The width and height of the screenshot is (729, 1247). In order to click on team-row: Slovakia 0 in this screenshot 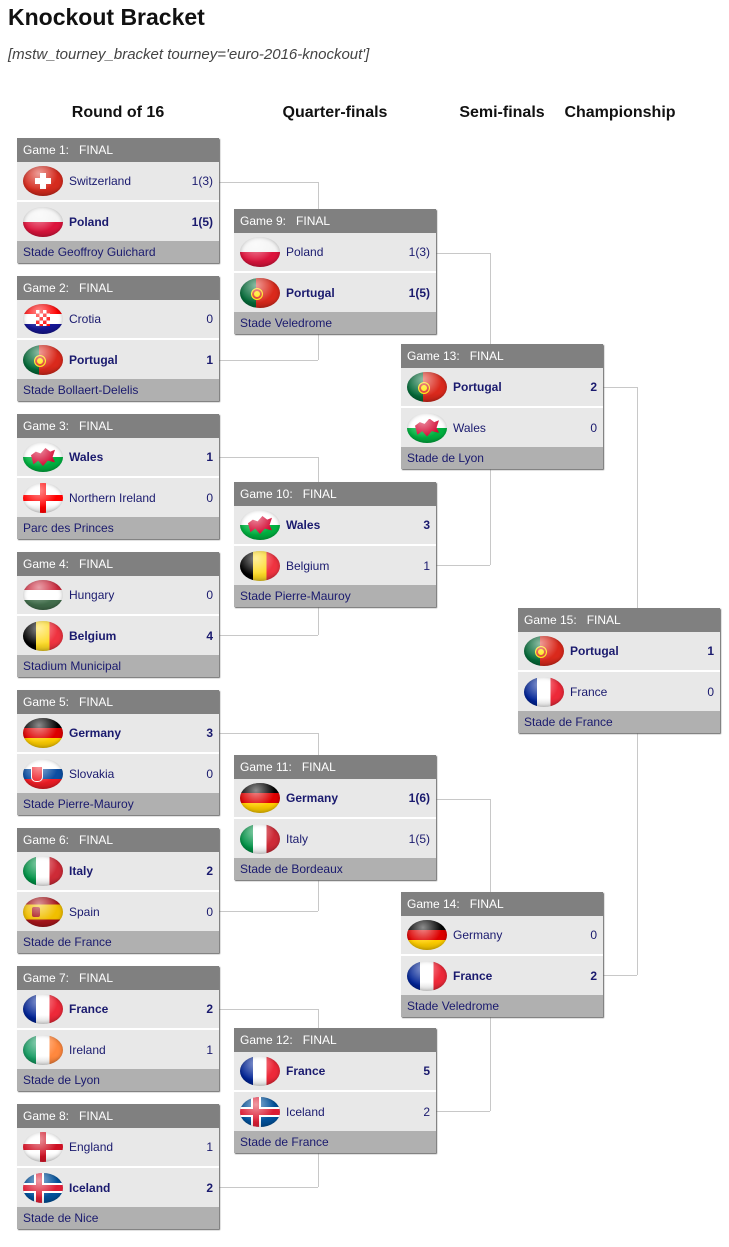, I will do `click(118, 773)`.